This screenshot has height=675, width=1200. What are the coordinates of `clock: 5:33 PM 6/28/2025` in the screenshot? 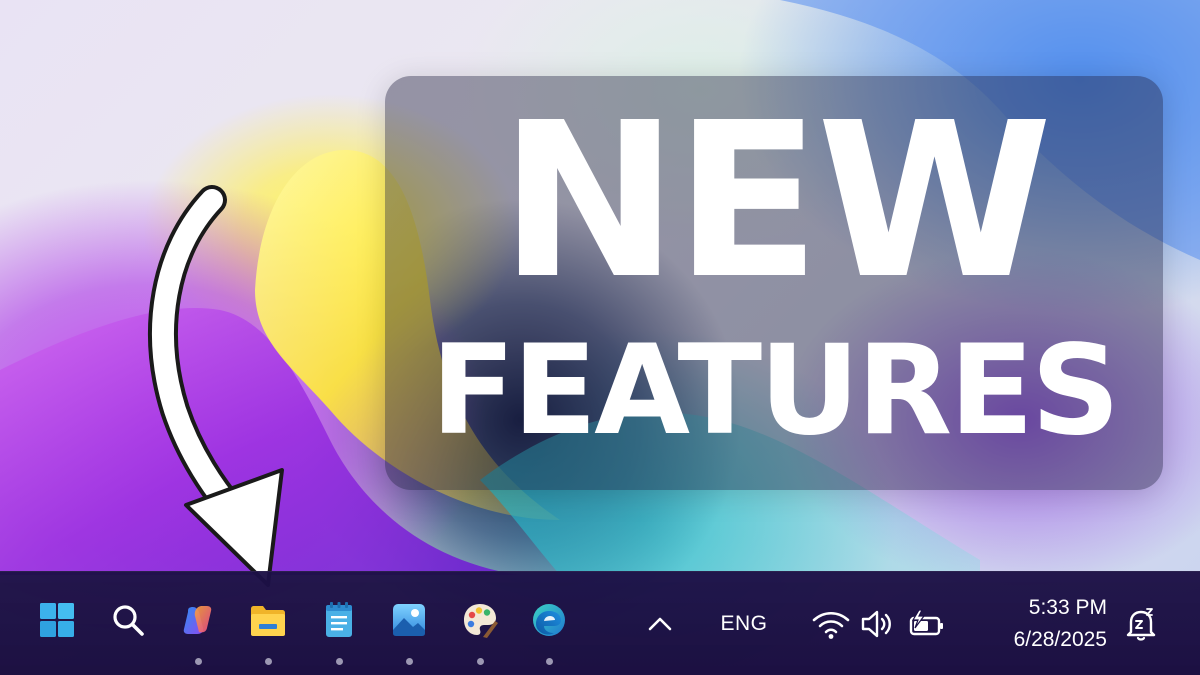 It's located at (1041, 624).